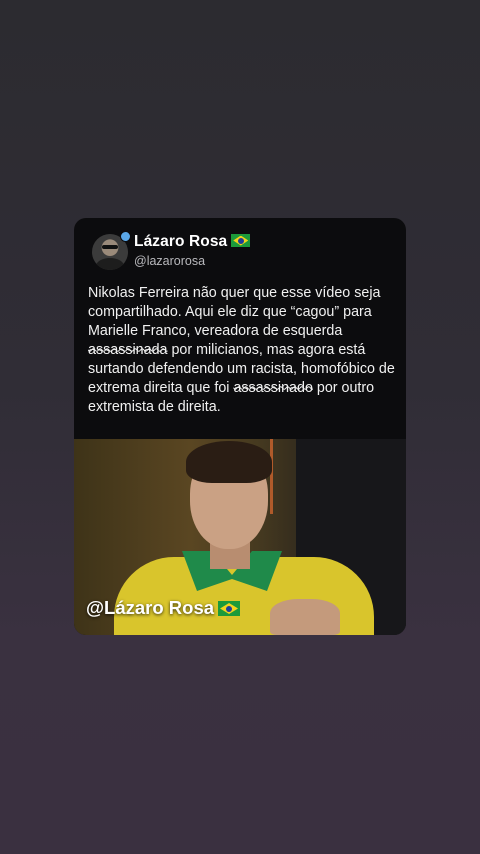  What do you see at coordinates (229, 462) in the screenshot?
I see `person-hair` at bounding box center [229, 462].